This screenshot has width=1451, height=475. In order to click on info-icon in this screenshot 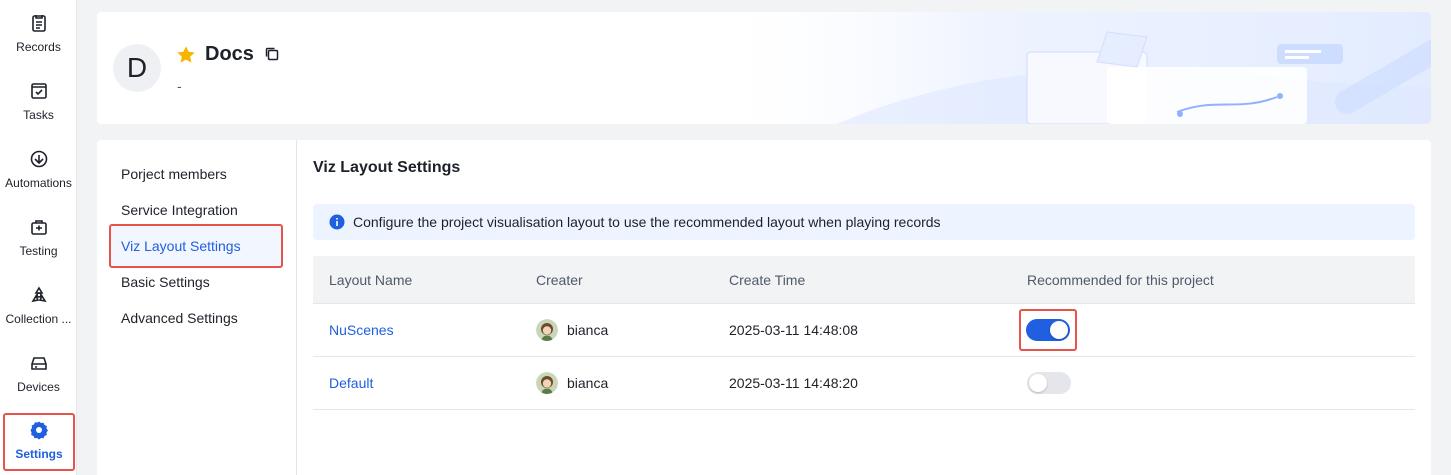, I will do `click(337, 222)`.